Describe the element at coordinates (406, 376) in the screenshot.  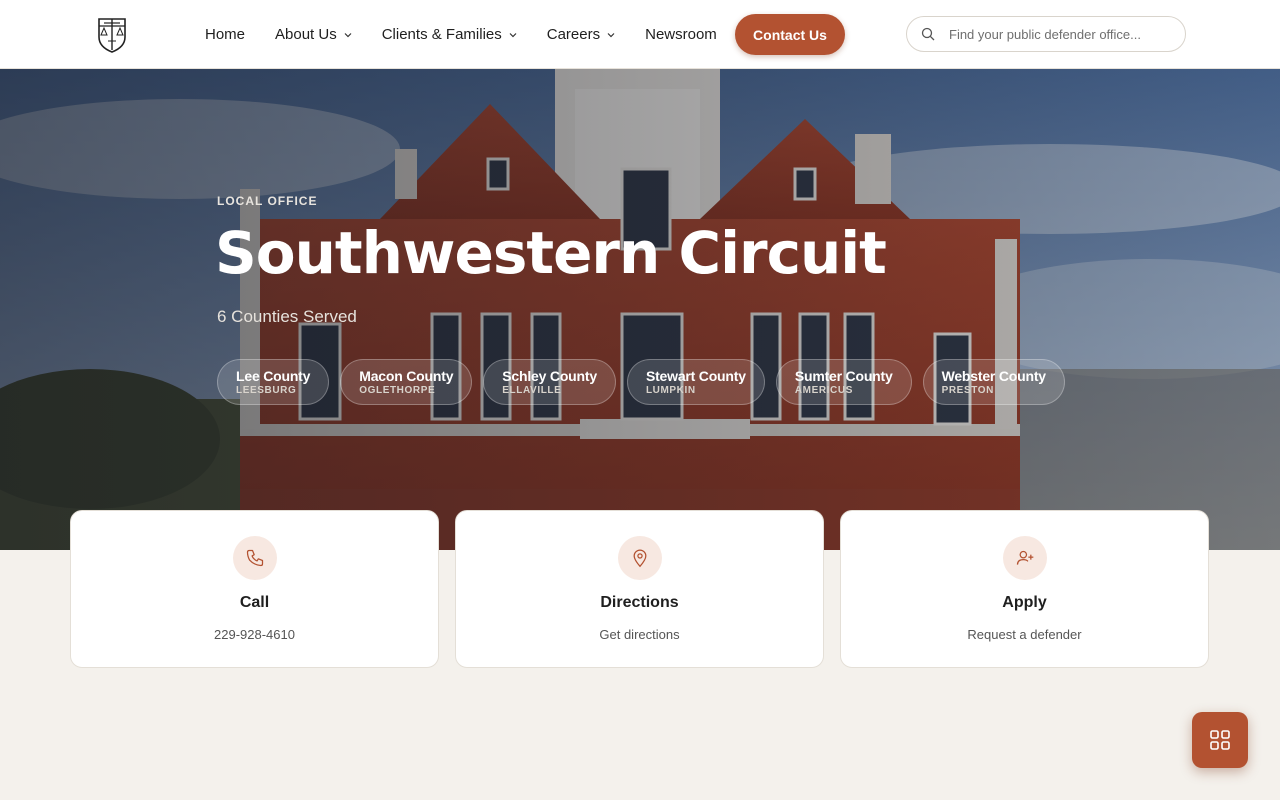
I see `county-name: Macon County` at that location.